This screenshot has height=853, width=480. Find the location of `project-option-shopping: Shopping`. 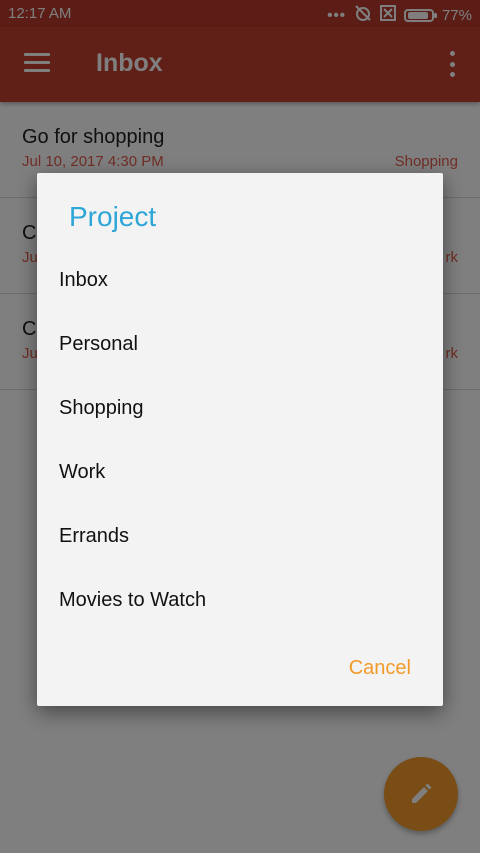

project-option-shopping: Shopping is located at coordinates (240, 408).